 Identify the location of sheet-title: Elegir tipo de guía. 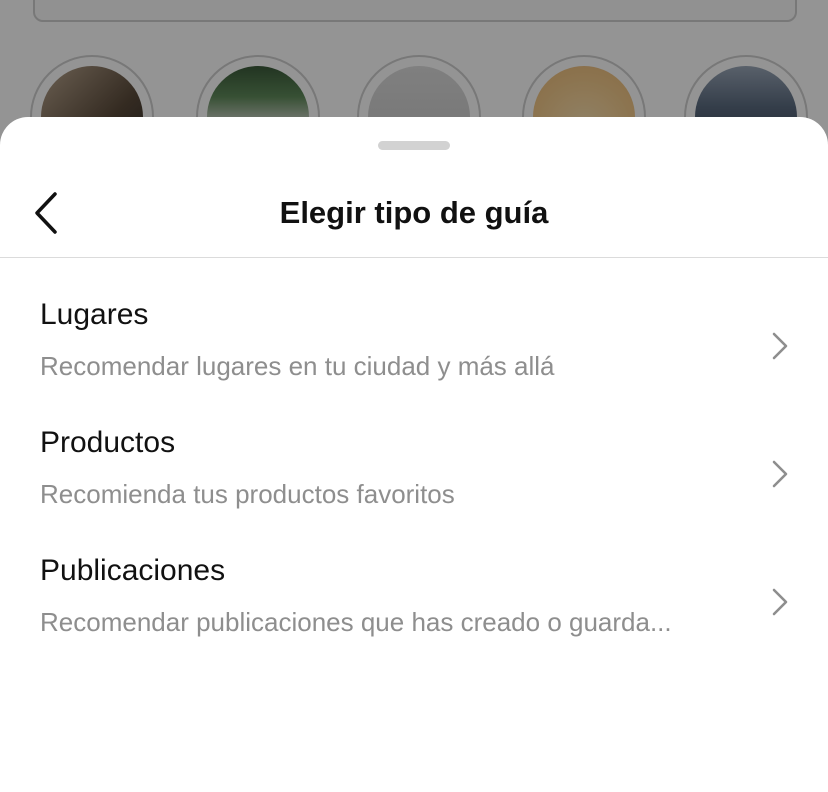
(414, 212).